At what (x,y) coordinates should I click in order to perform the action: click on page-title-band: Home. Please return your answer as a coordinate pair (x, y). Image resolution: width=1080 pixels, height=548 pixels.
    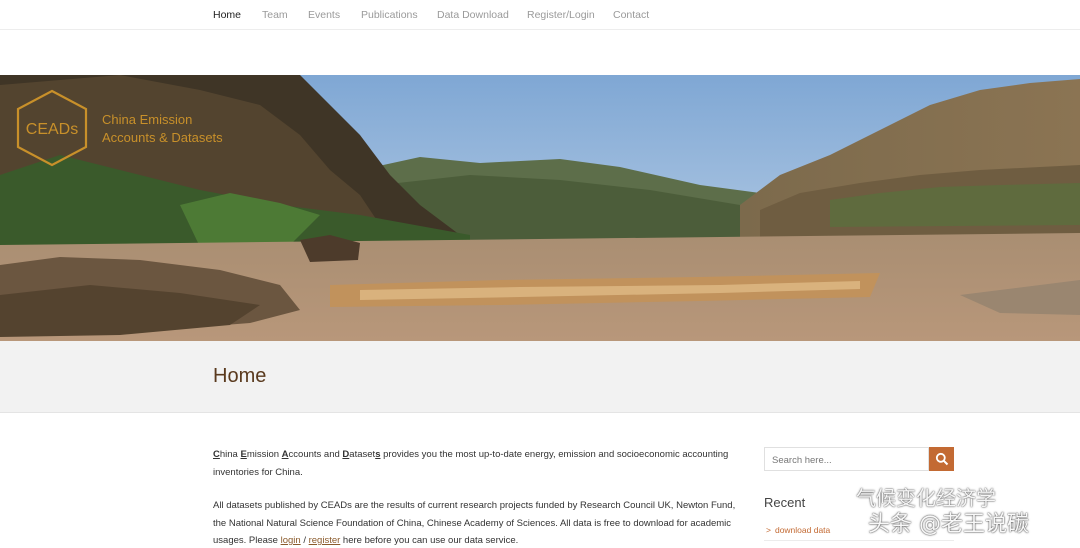
    Looking at the image, I should click on (540, 377).